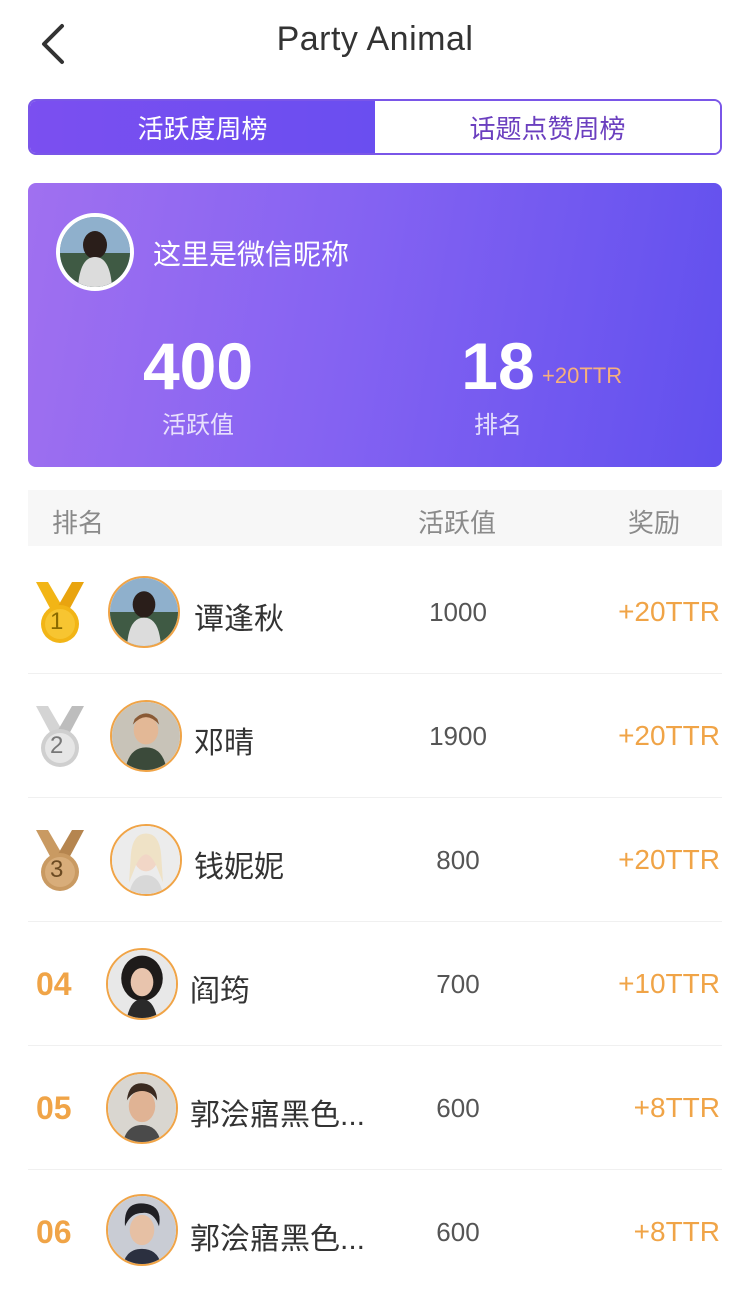 This screenshot has width=750, height=1291. Describe the element at coordinates (57, 745) in the screenshot. I see `rank-number: 2` at that location.